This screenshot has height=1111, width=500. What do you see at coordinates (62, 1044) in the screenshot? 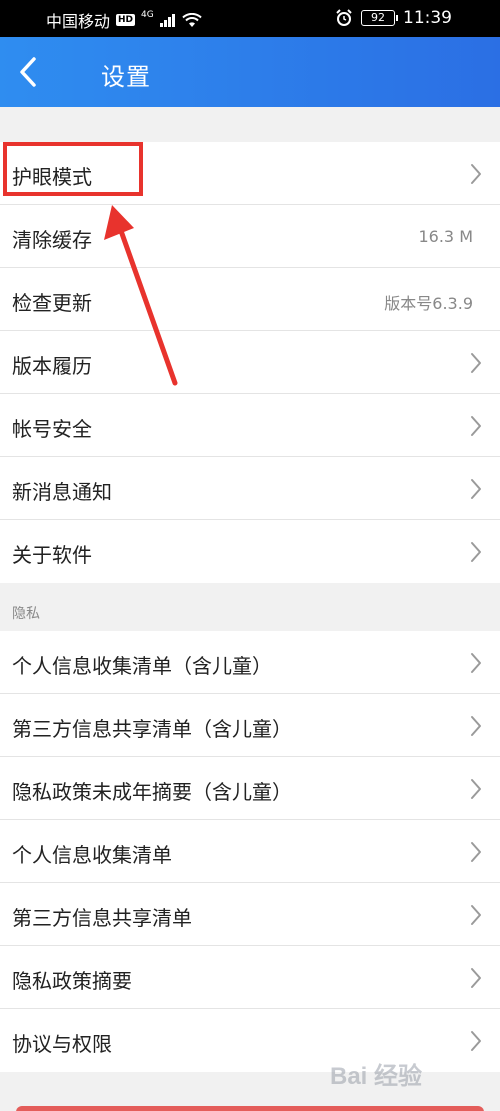
I see `privacy-row-label: 协议与权限` at bounding box center [62, 1044].